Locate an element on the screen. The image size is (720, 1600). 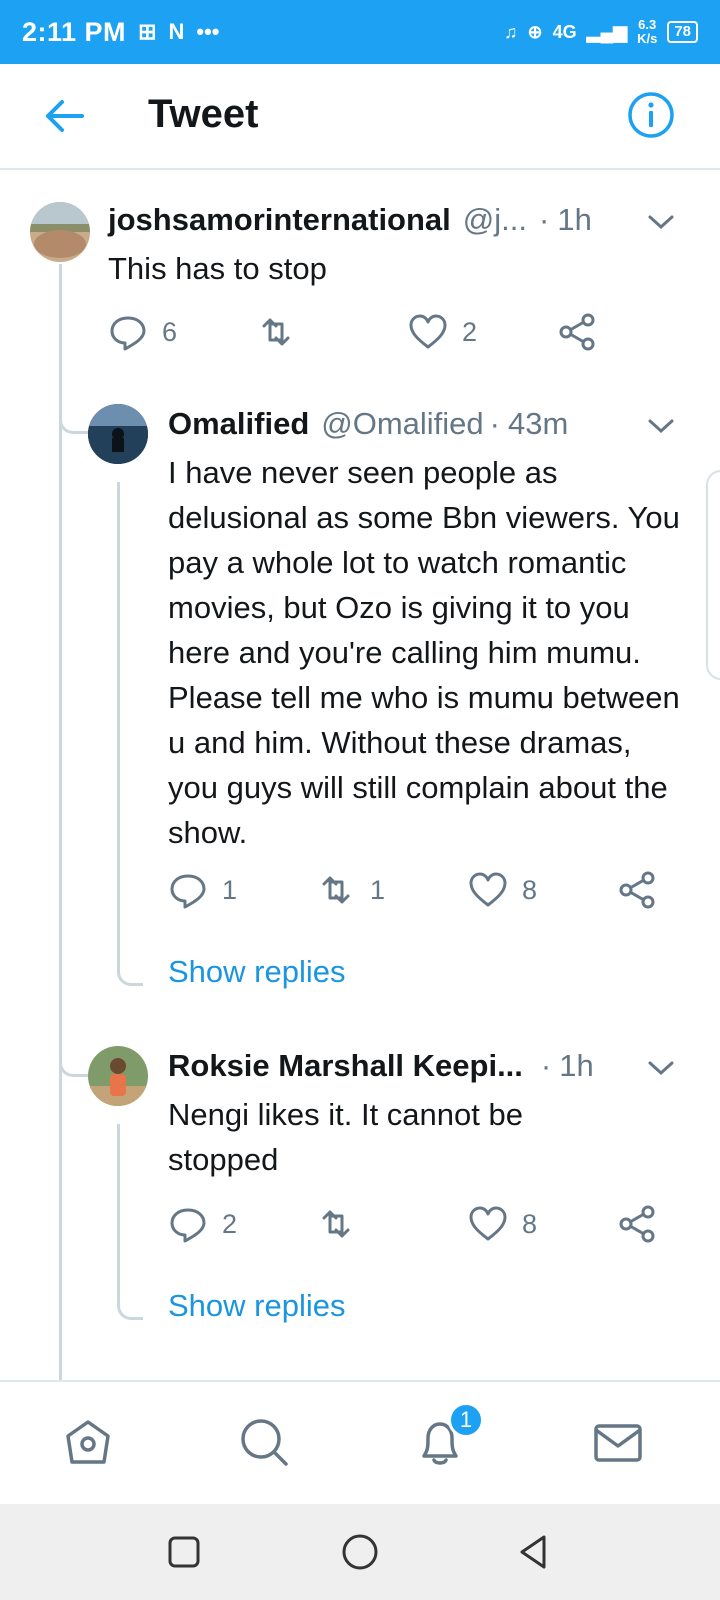
back-arrow-icon is located at coordinates (64, 116).